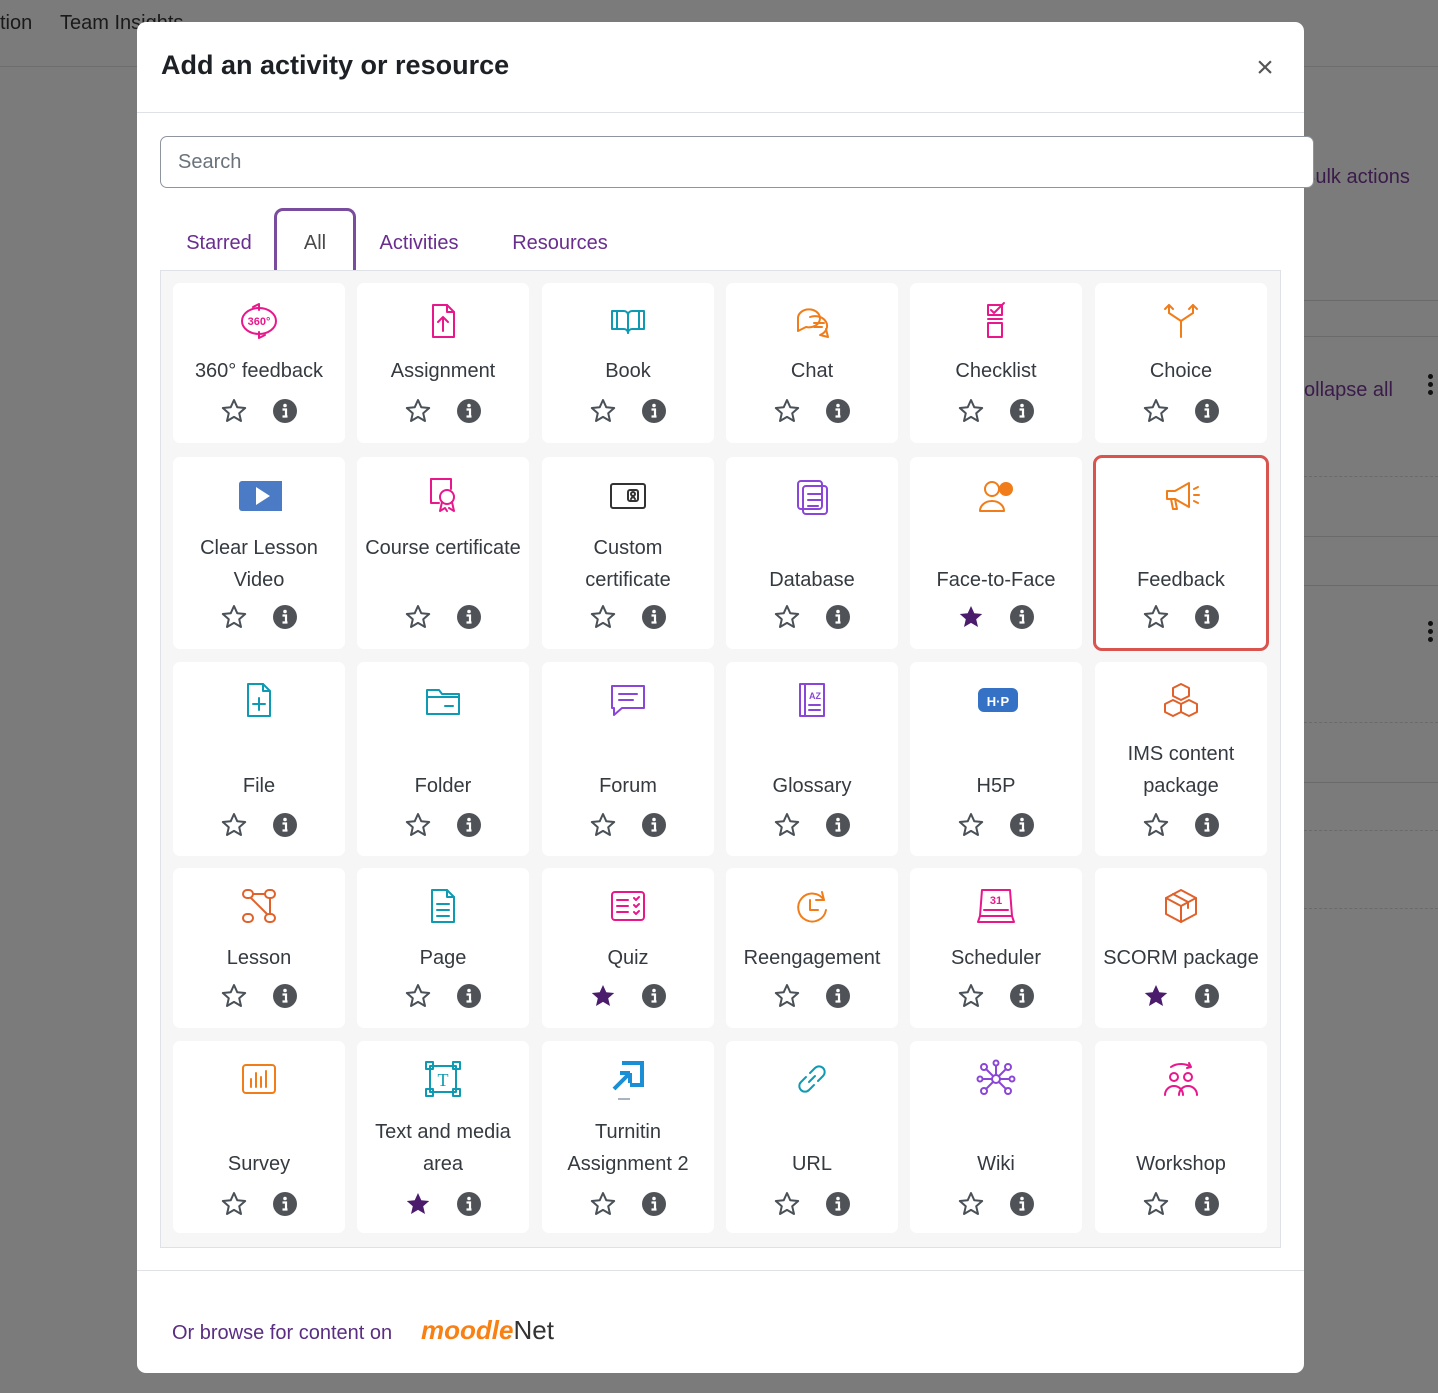  What do you see at coordinates (1181, 759) in the screenshot?
I see `activity-card: IMS content package` at bounding box center [1181, 759].